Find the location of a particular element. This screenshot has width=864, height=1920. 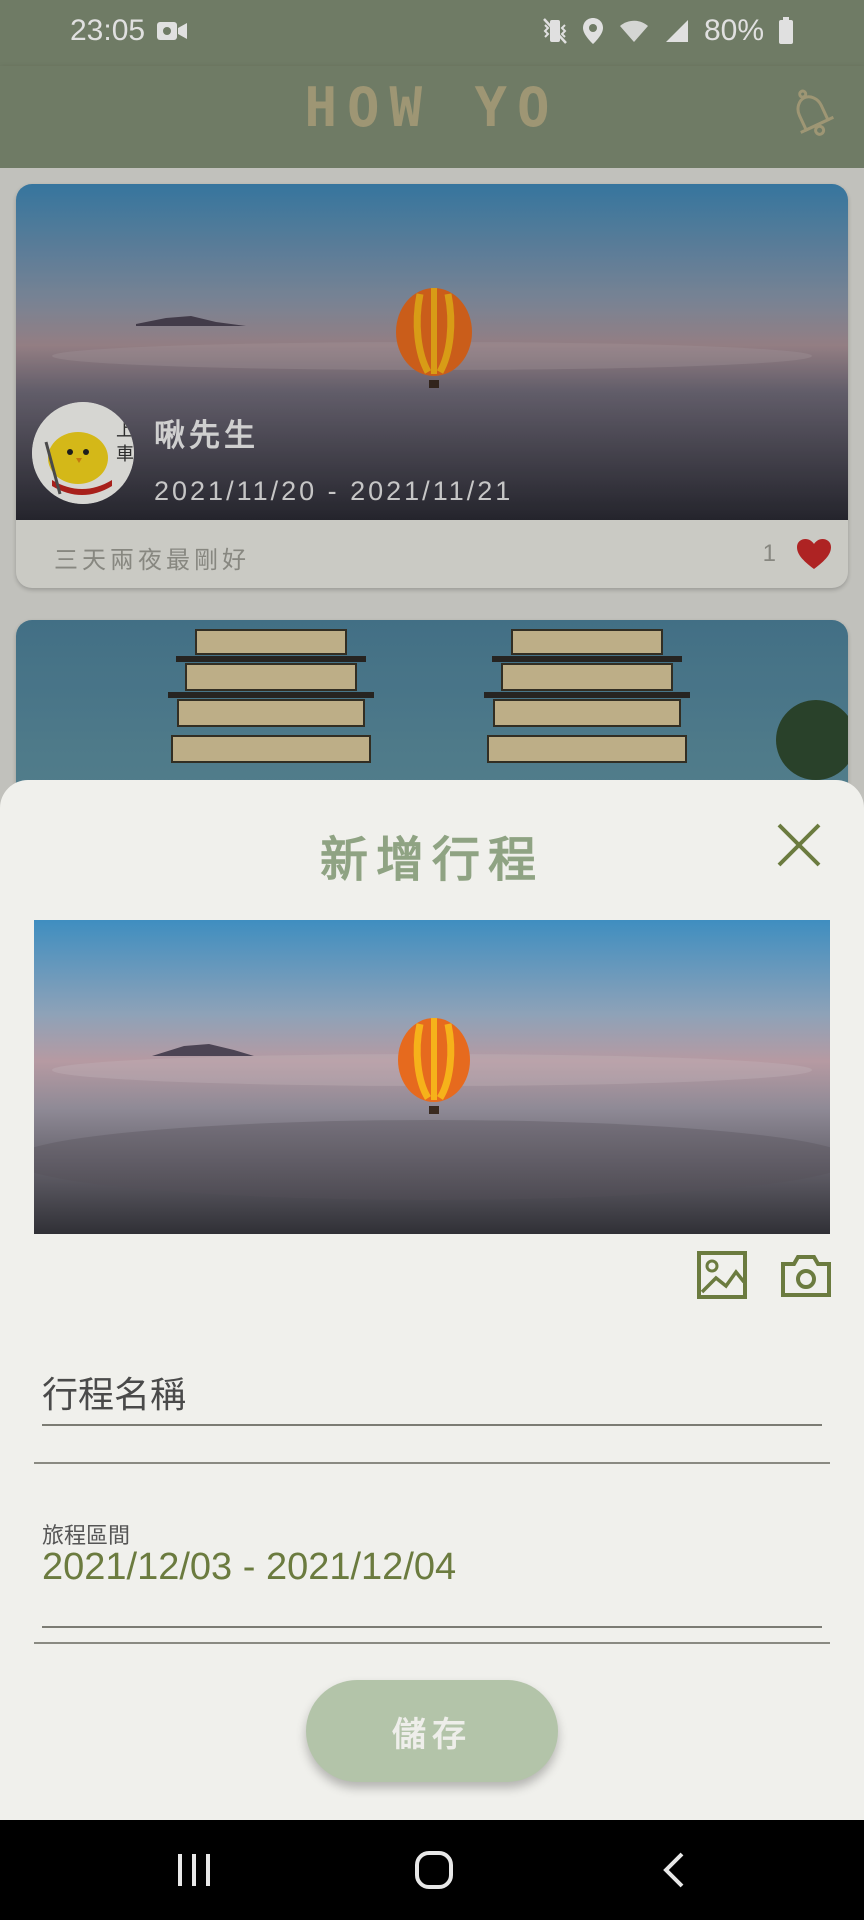

recents-icon is located at coordinates (194, 1870).